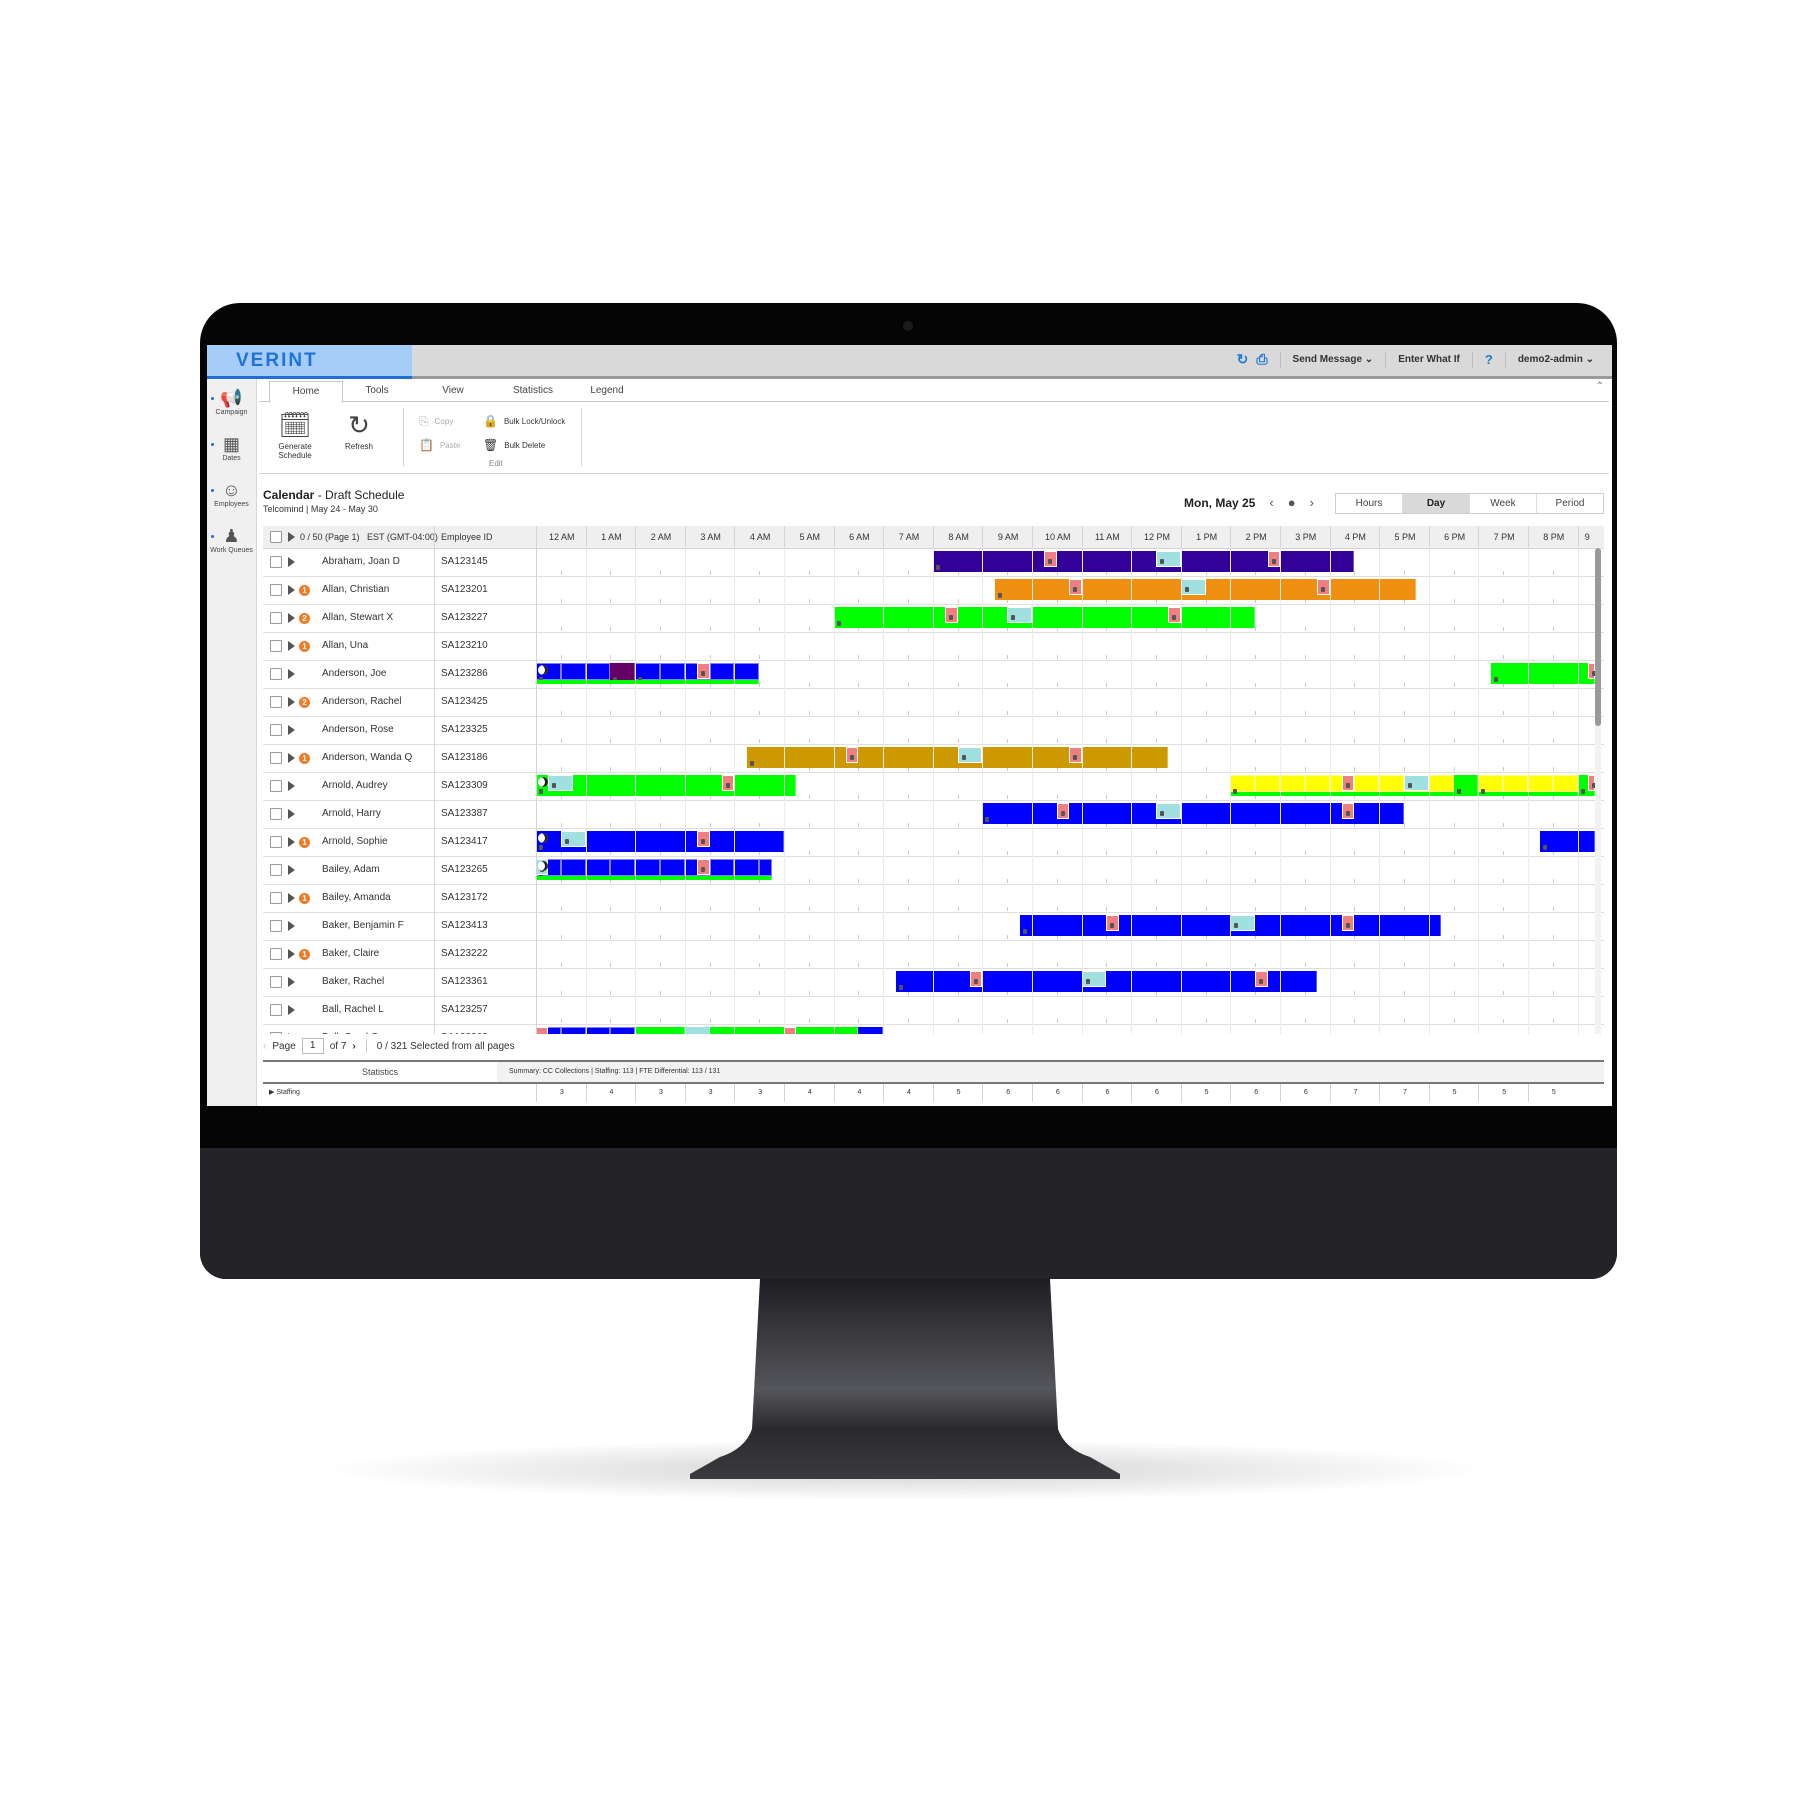  What do you see at coordinates (359, 429) in the screenshot?
I see `refresh-button: ↻ Refresh` at bounding box center [359, 429].